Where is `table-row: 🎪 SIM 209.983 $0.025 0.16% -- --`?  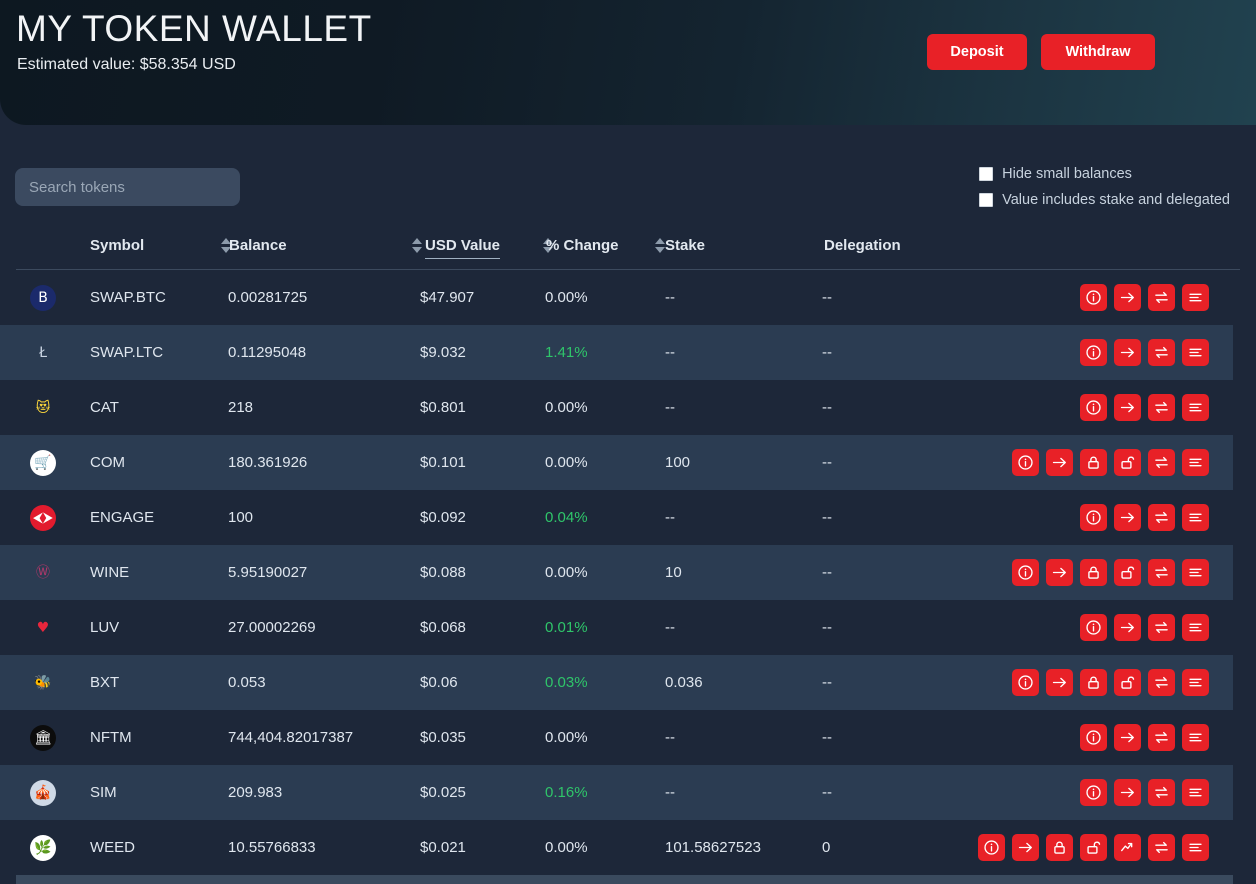
table-row: 🎪 SIM 209.983 $0.025 0.16% -- -- is located at coordinates (616, 792).